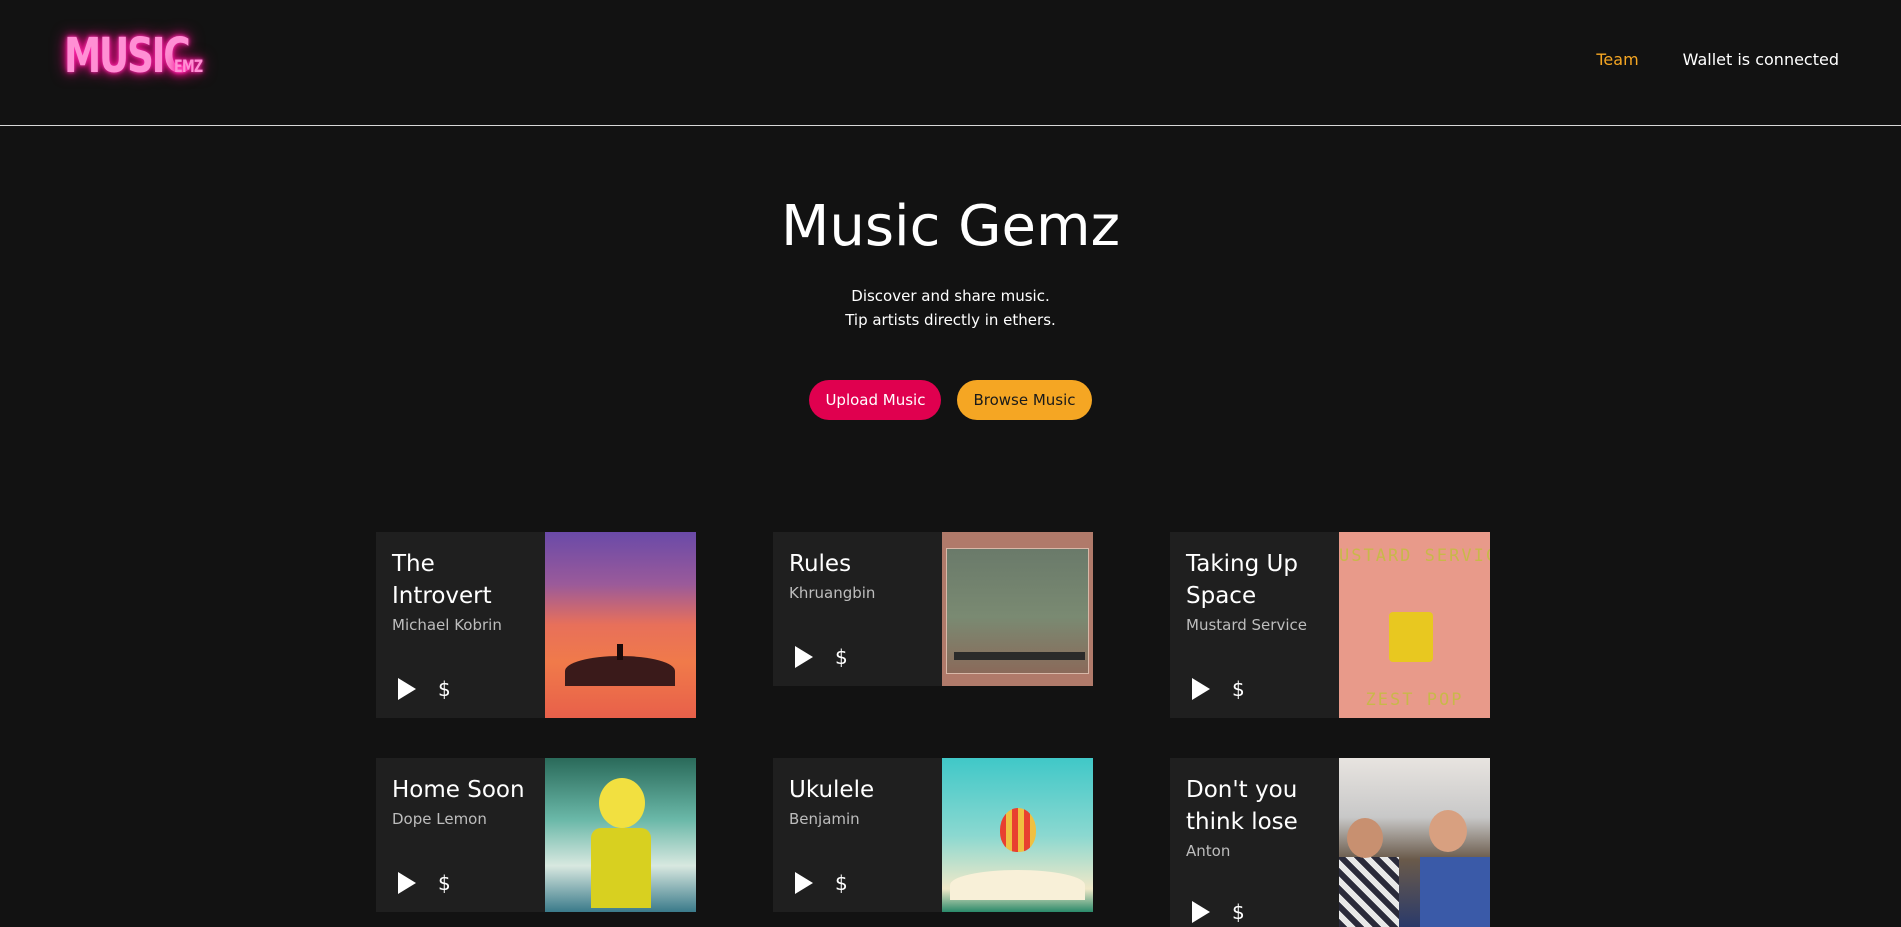 The height and width of the screenshot is (927, 1901). I want to click on song-card: Rules Khruangbin $, so click(933, 609).